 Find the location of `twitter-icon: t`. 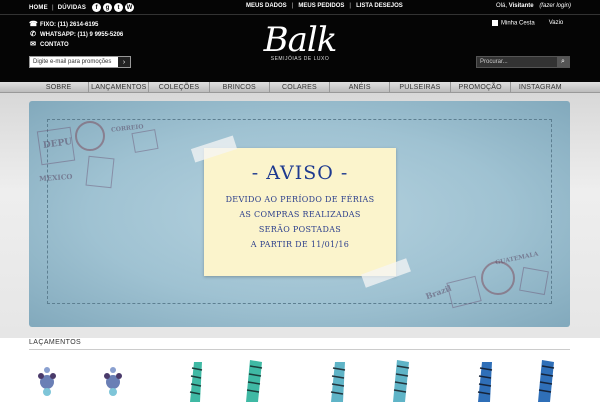

twitter-icon: t is located at coordinates (119, 7).